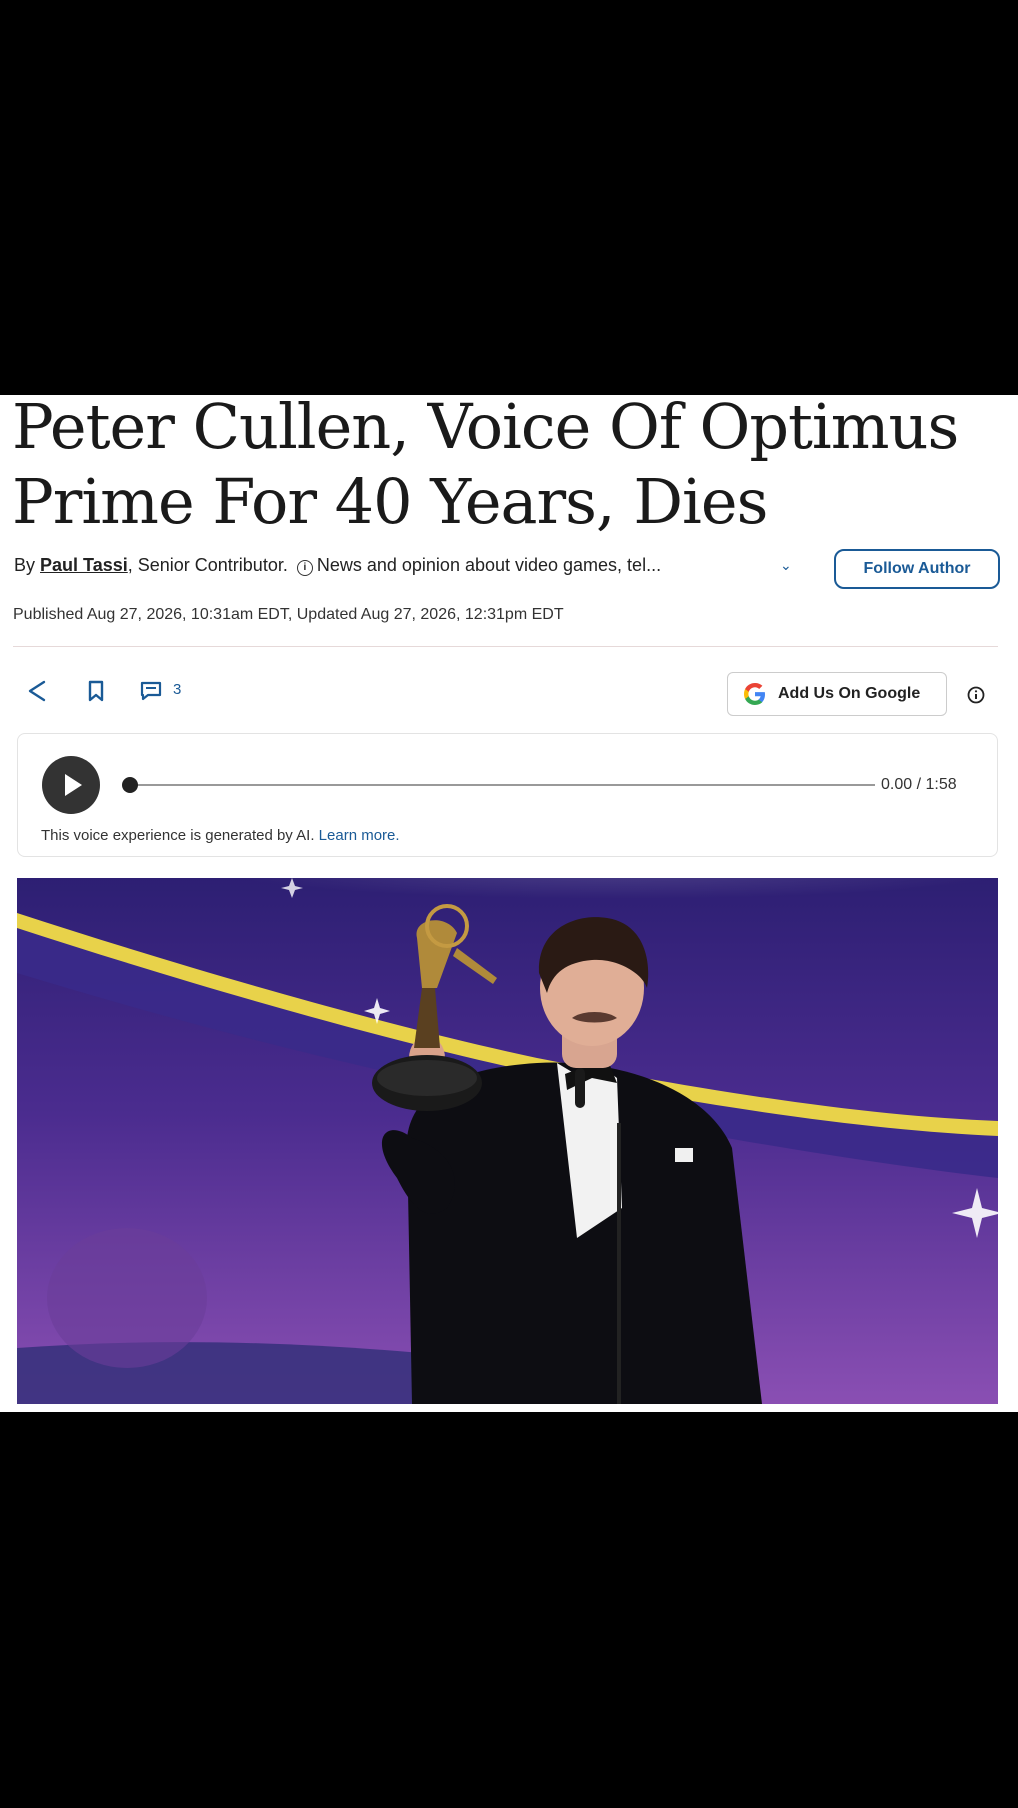 The height and width of the screenshot is (1808, 1018). I want to click on divider, so click(505, 646).